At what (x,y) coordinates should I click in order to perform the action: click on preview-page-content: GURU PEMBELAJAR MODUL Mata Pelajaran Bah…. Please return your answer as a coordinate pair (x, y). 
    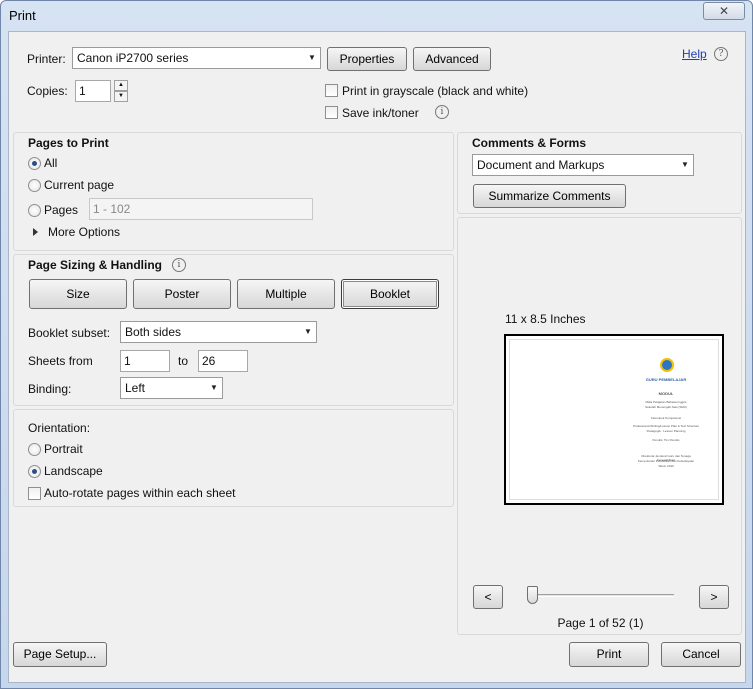
    Looking at the image, I should click on (666, 428).